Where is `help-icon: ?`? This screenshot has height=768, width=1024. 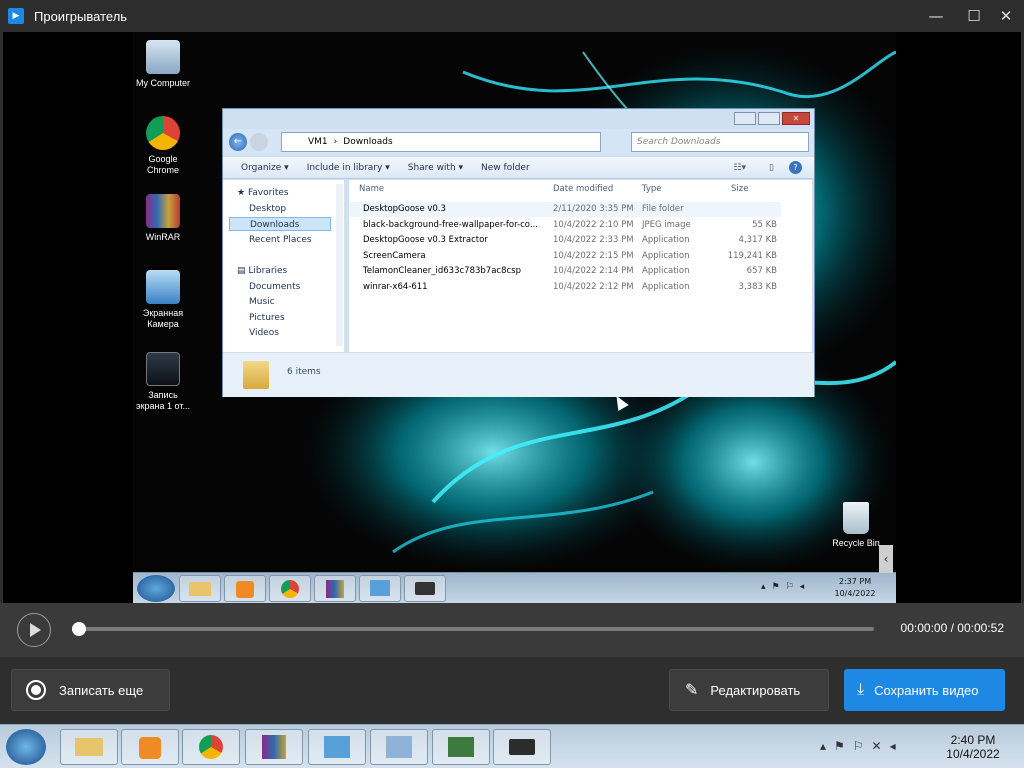 help-icon: ? is located at coordinates (795, 167).